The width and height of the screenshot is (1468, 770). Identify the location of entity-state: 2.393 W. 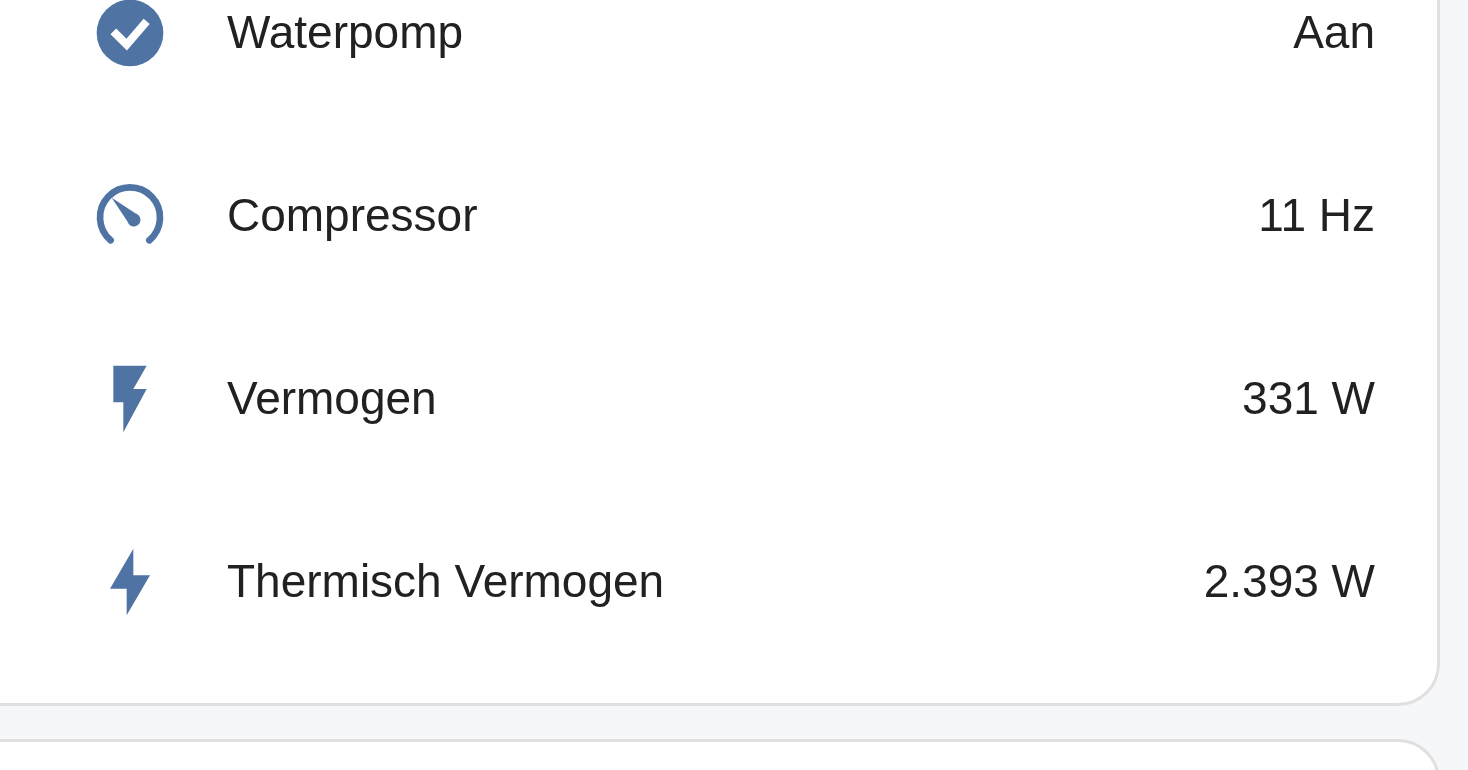
(1289, 581).